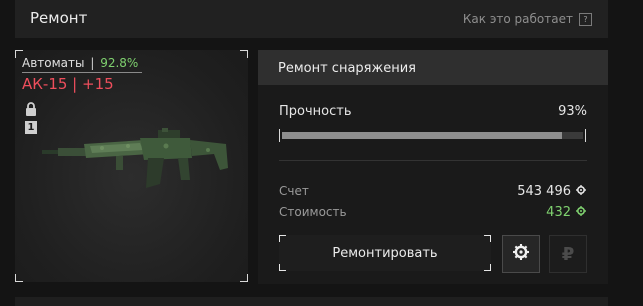  I want to click on item-condition-percent: 92.8%, so click(119, 63).